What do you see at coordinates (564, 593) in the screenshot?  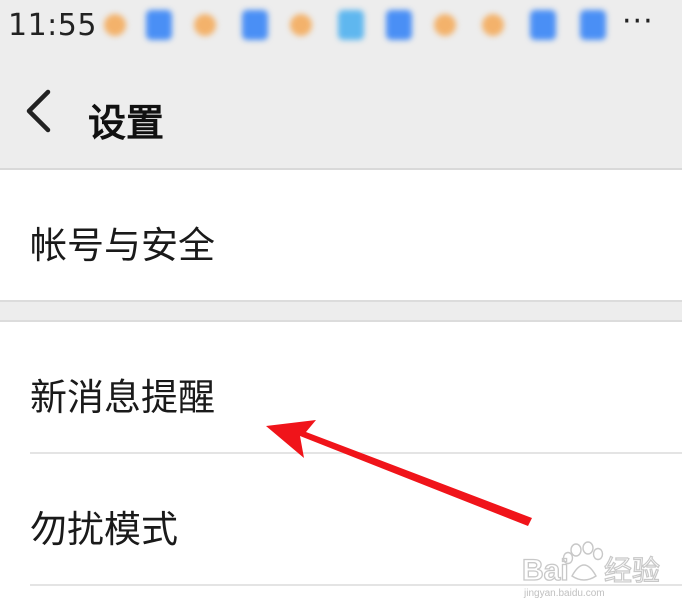 I see `svg-text: jingyan.baidu.com` at bounding box center [564, 593].